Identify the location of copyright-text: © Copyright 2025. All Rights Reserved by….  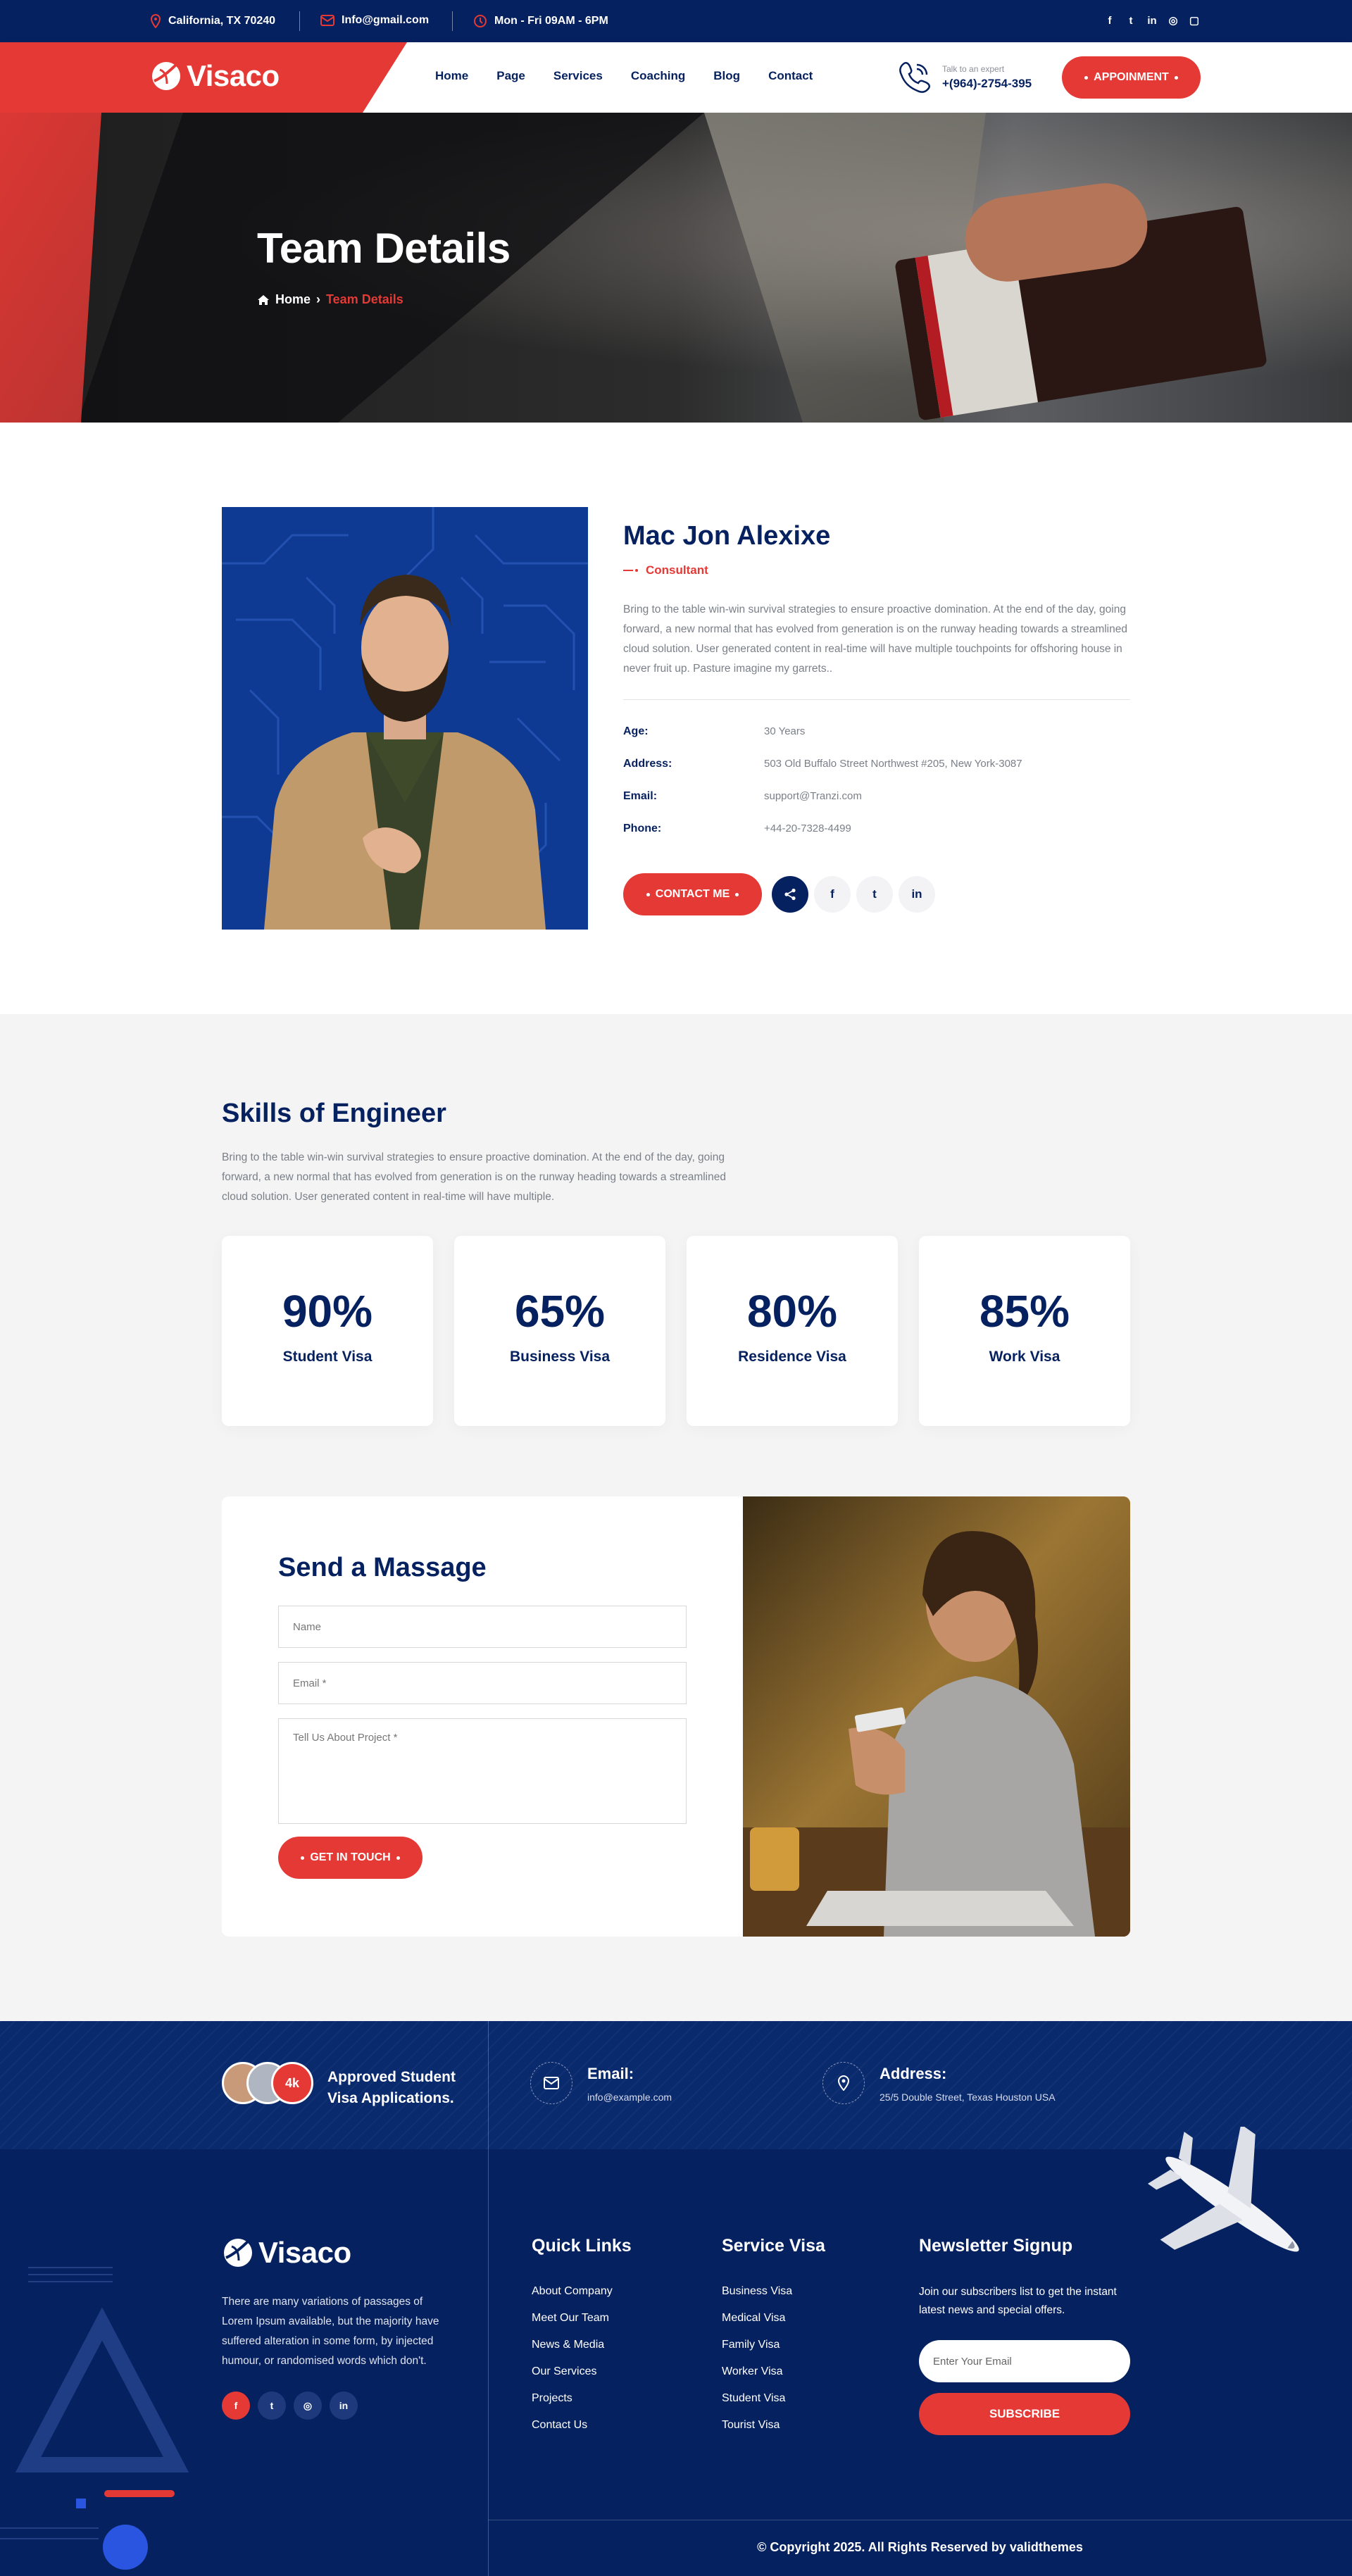
(920, 2547).